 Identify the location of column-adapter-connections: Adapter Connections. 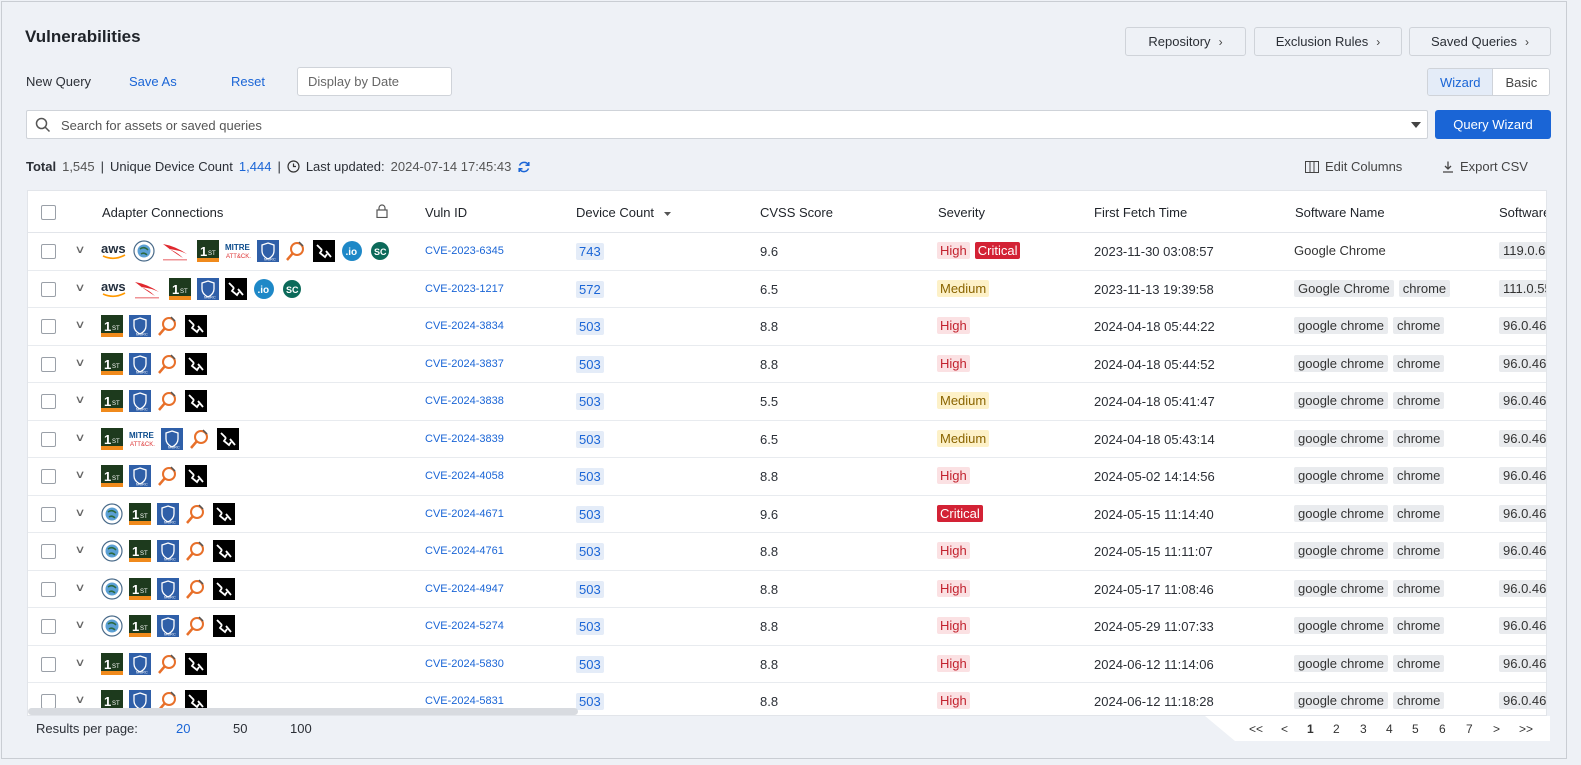
(162, 212).